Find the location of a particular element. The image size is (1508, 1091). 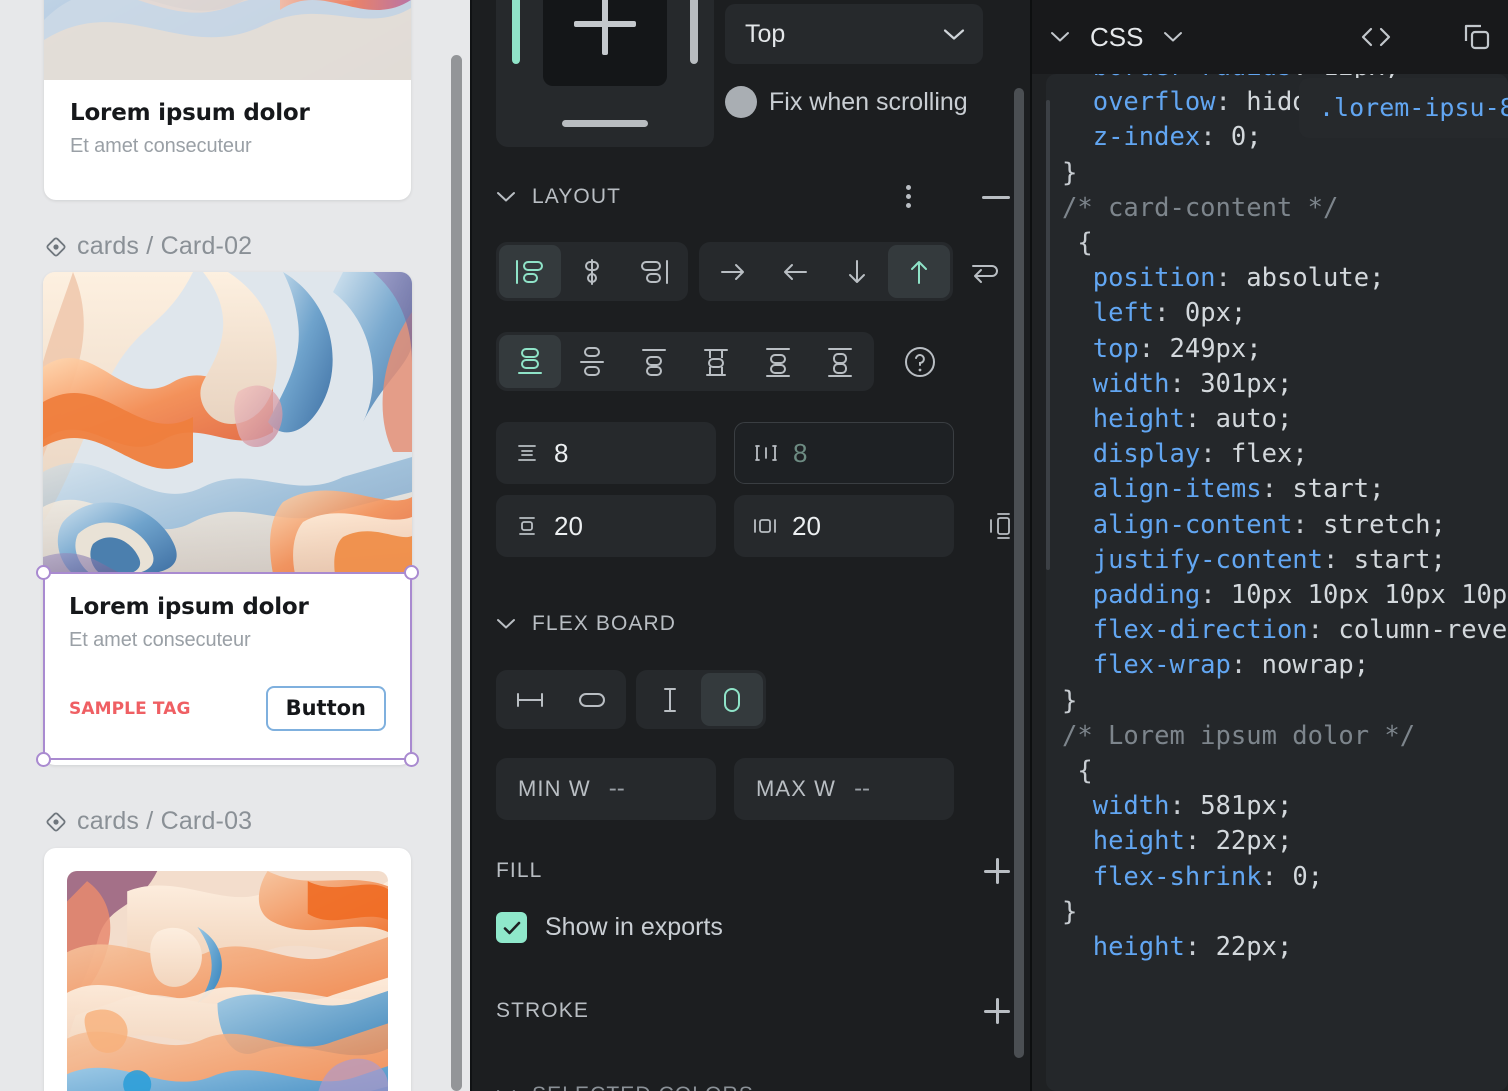

distribute-end-button is located at coordinates (778, 361).